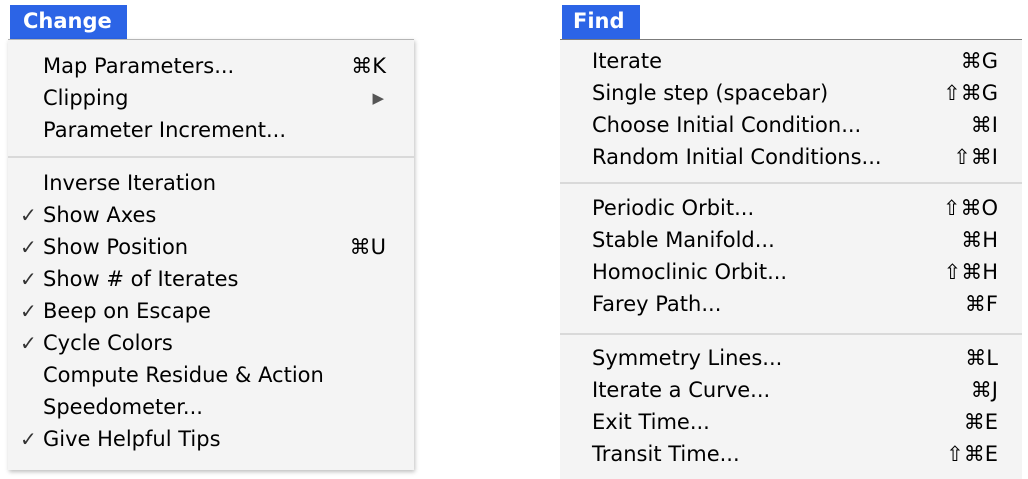 Image resolution: width=1028 pixels, height=479 pixels. I want to click on menu-item-cycle-colors: ✓ Cycle Colors, so click(211, 343).